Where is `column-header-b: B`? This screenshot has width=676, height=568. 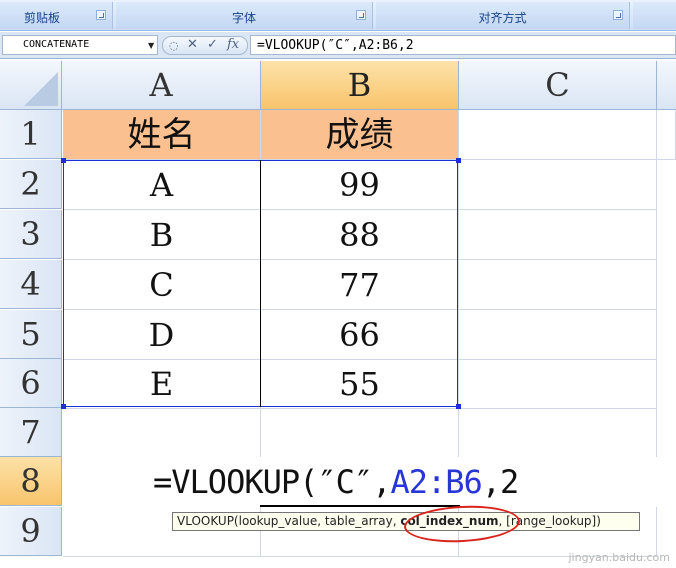
column-header-b: B is located at coordinates (360, 85).